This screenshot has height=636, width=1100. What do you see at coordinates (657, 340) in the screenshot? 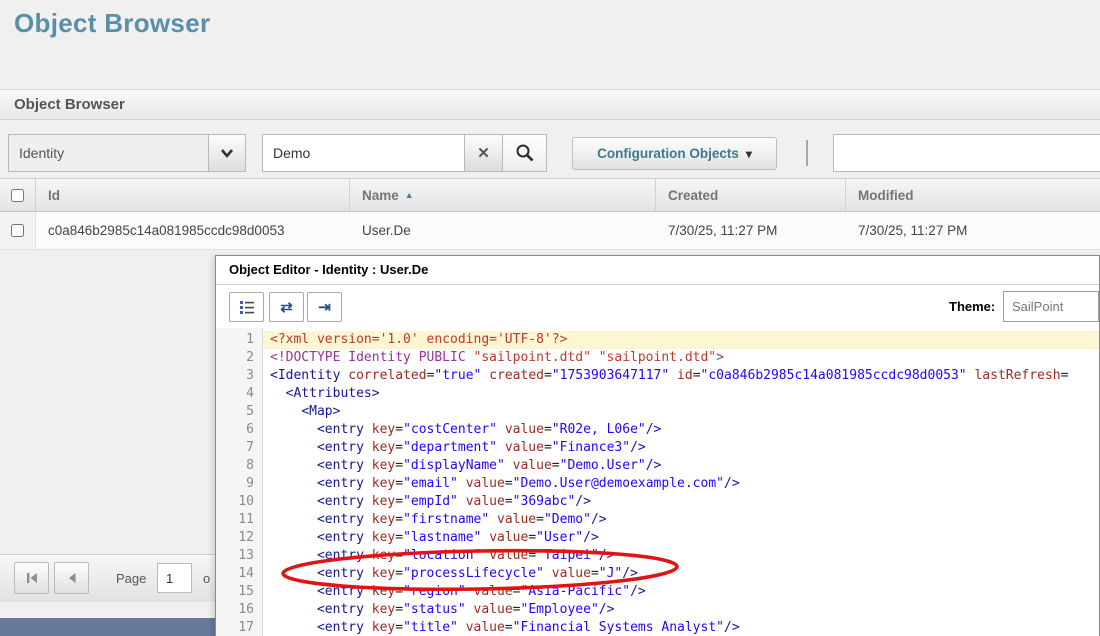
I see `code-line: 1 <?xml version='1.0' encoding='UTF-8'?>` at bounding box center [657, 340].